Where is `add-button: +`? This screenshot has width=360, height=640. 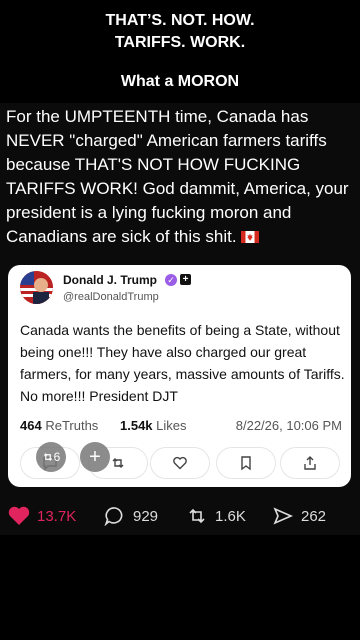
add-button: + is located at coordinates (95, 457).